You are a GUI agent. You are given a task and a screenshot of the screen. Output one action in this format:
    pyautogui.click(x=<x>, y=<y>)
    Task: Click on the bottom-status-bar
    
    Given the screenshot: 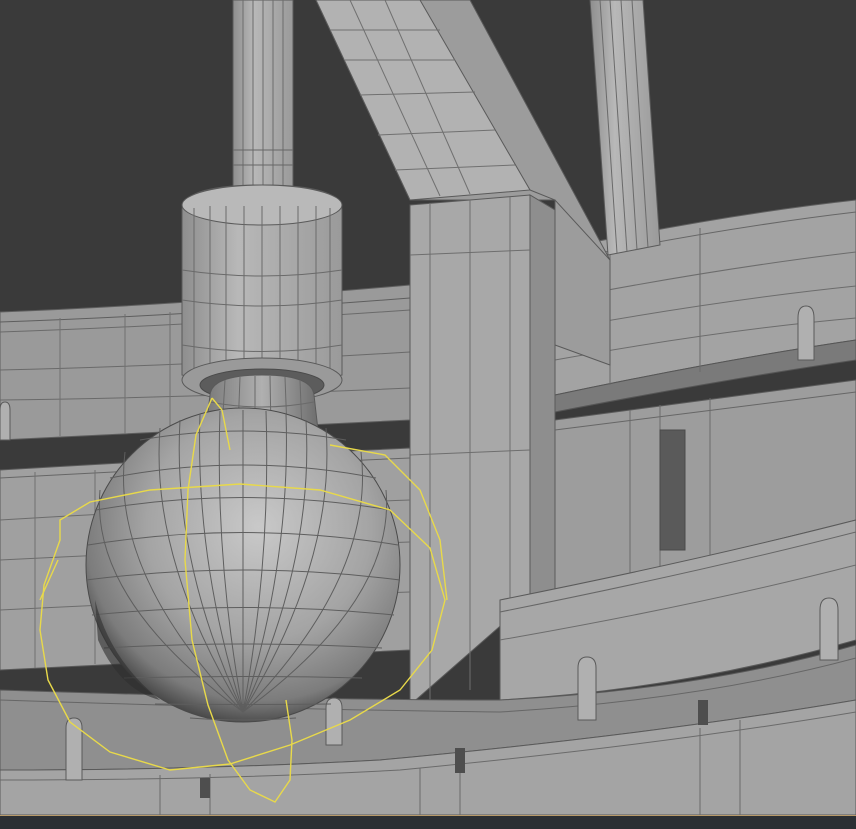 What is the action you would take?
    pyautogui.click(x=428, y=822)
    